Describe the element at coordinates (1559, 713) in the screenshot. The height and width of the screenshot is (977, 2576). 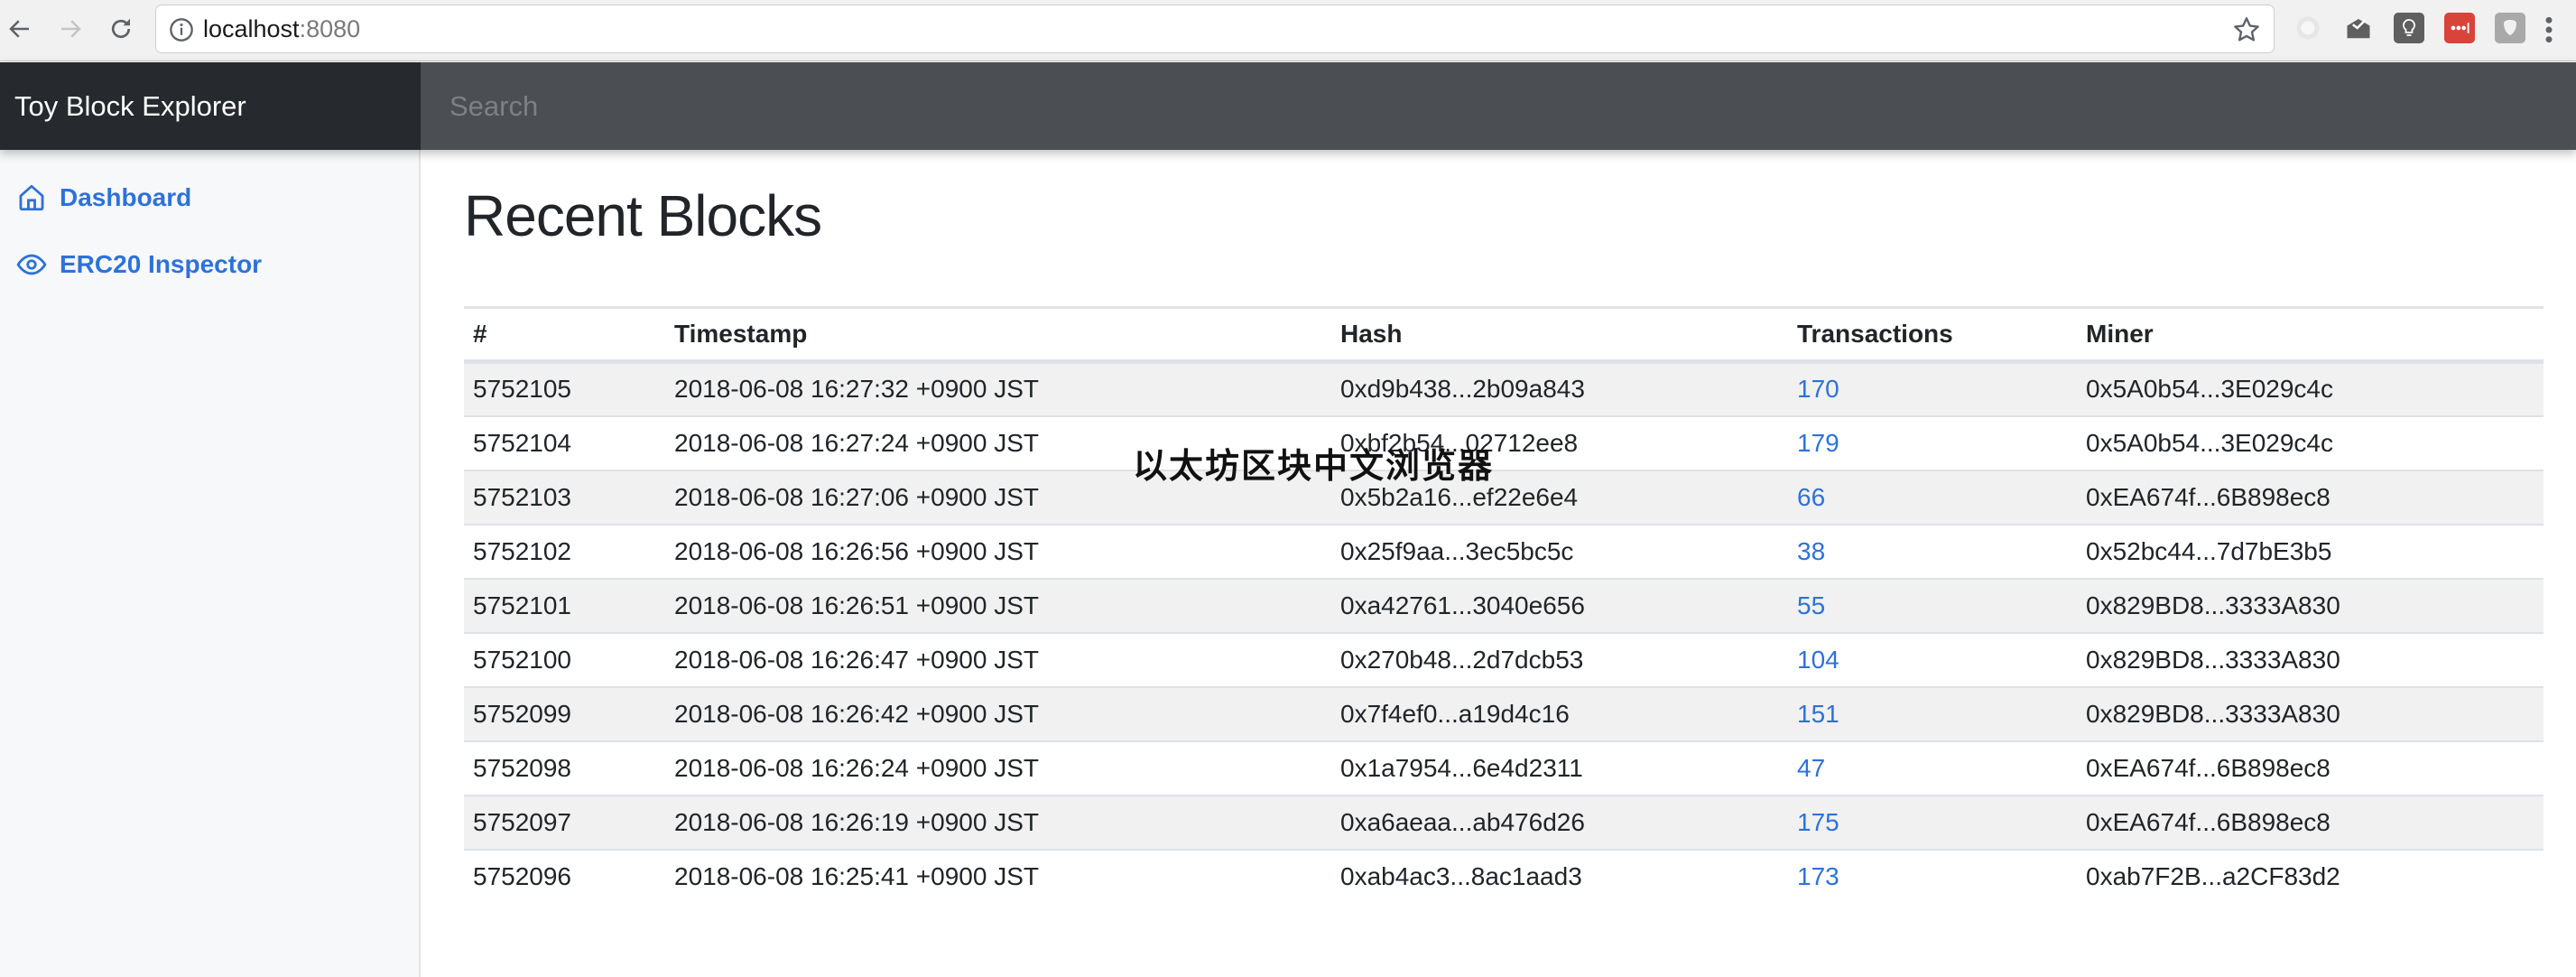
I see `hash-cell: 0x7f4ef0...a19d4c16` at that location.